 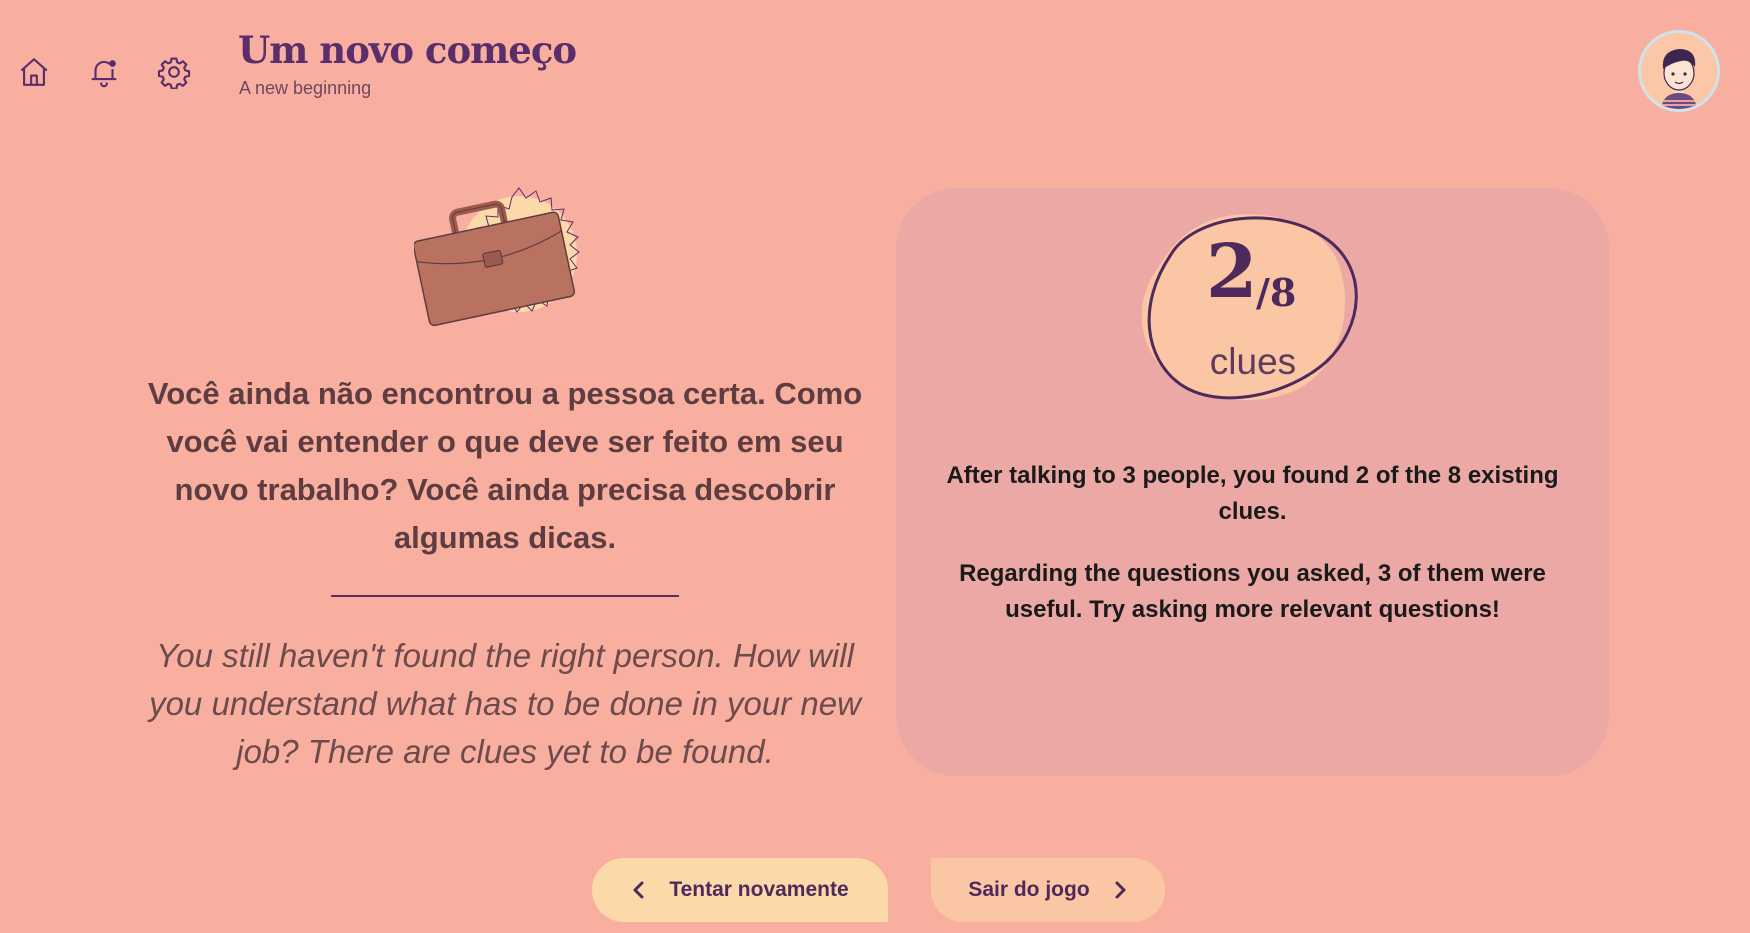 I want to click on divider, so click(x=505, y=596).